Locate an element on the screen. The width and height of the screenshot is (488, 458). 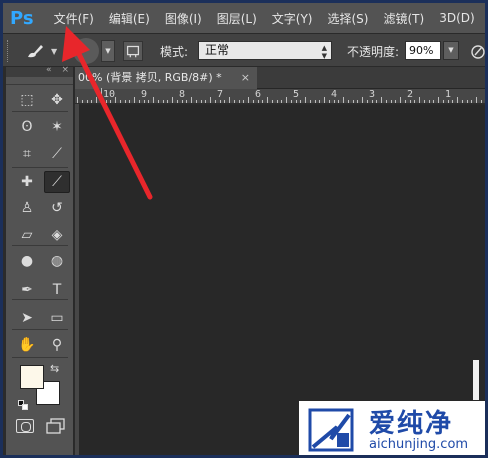
brush-preset-icon is located at coordinates (35, 51).